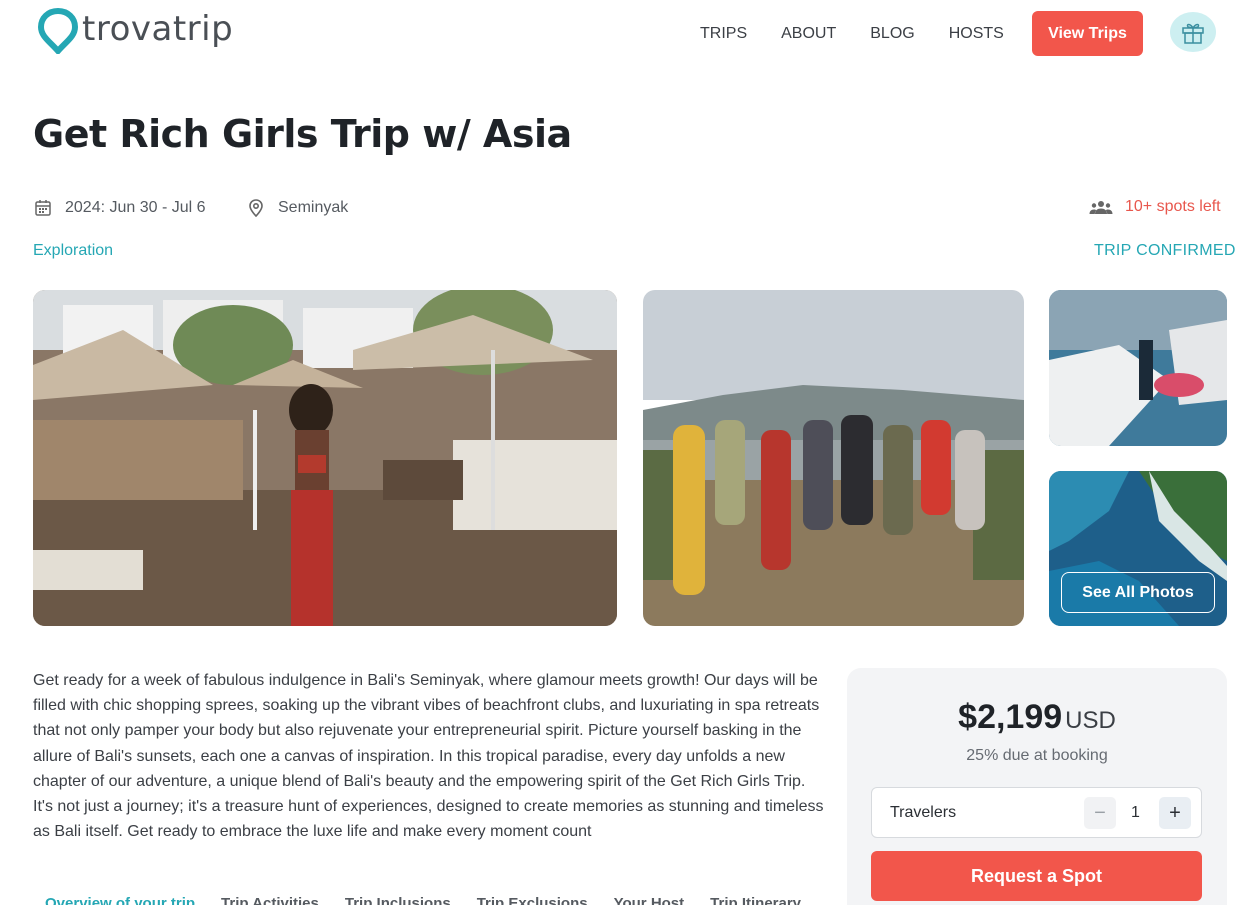 This screenshot has height=905, width=1255. I want to click on trip-photo-group, so click(833, 458).